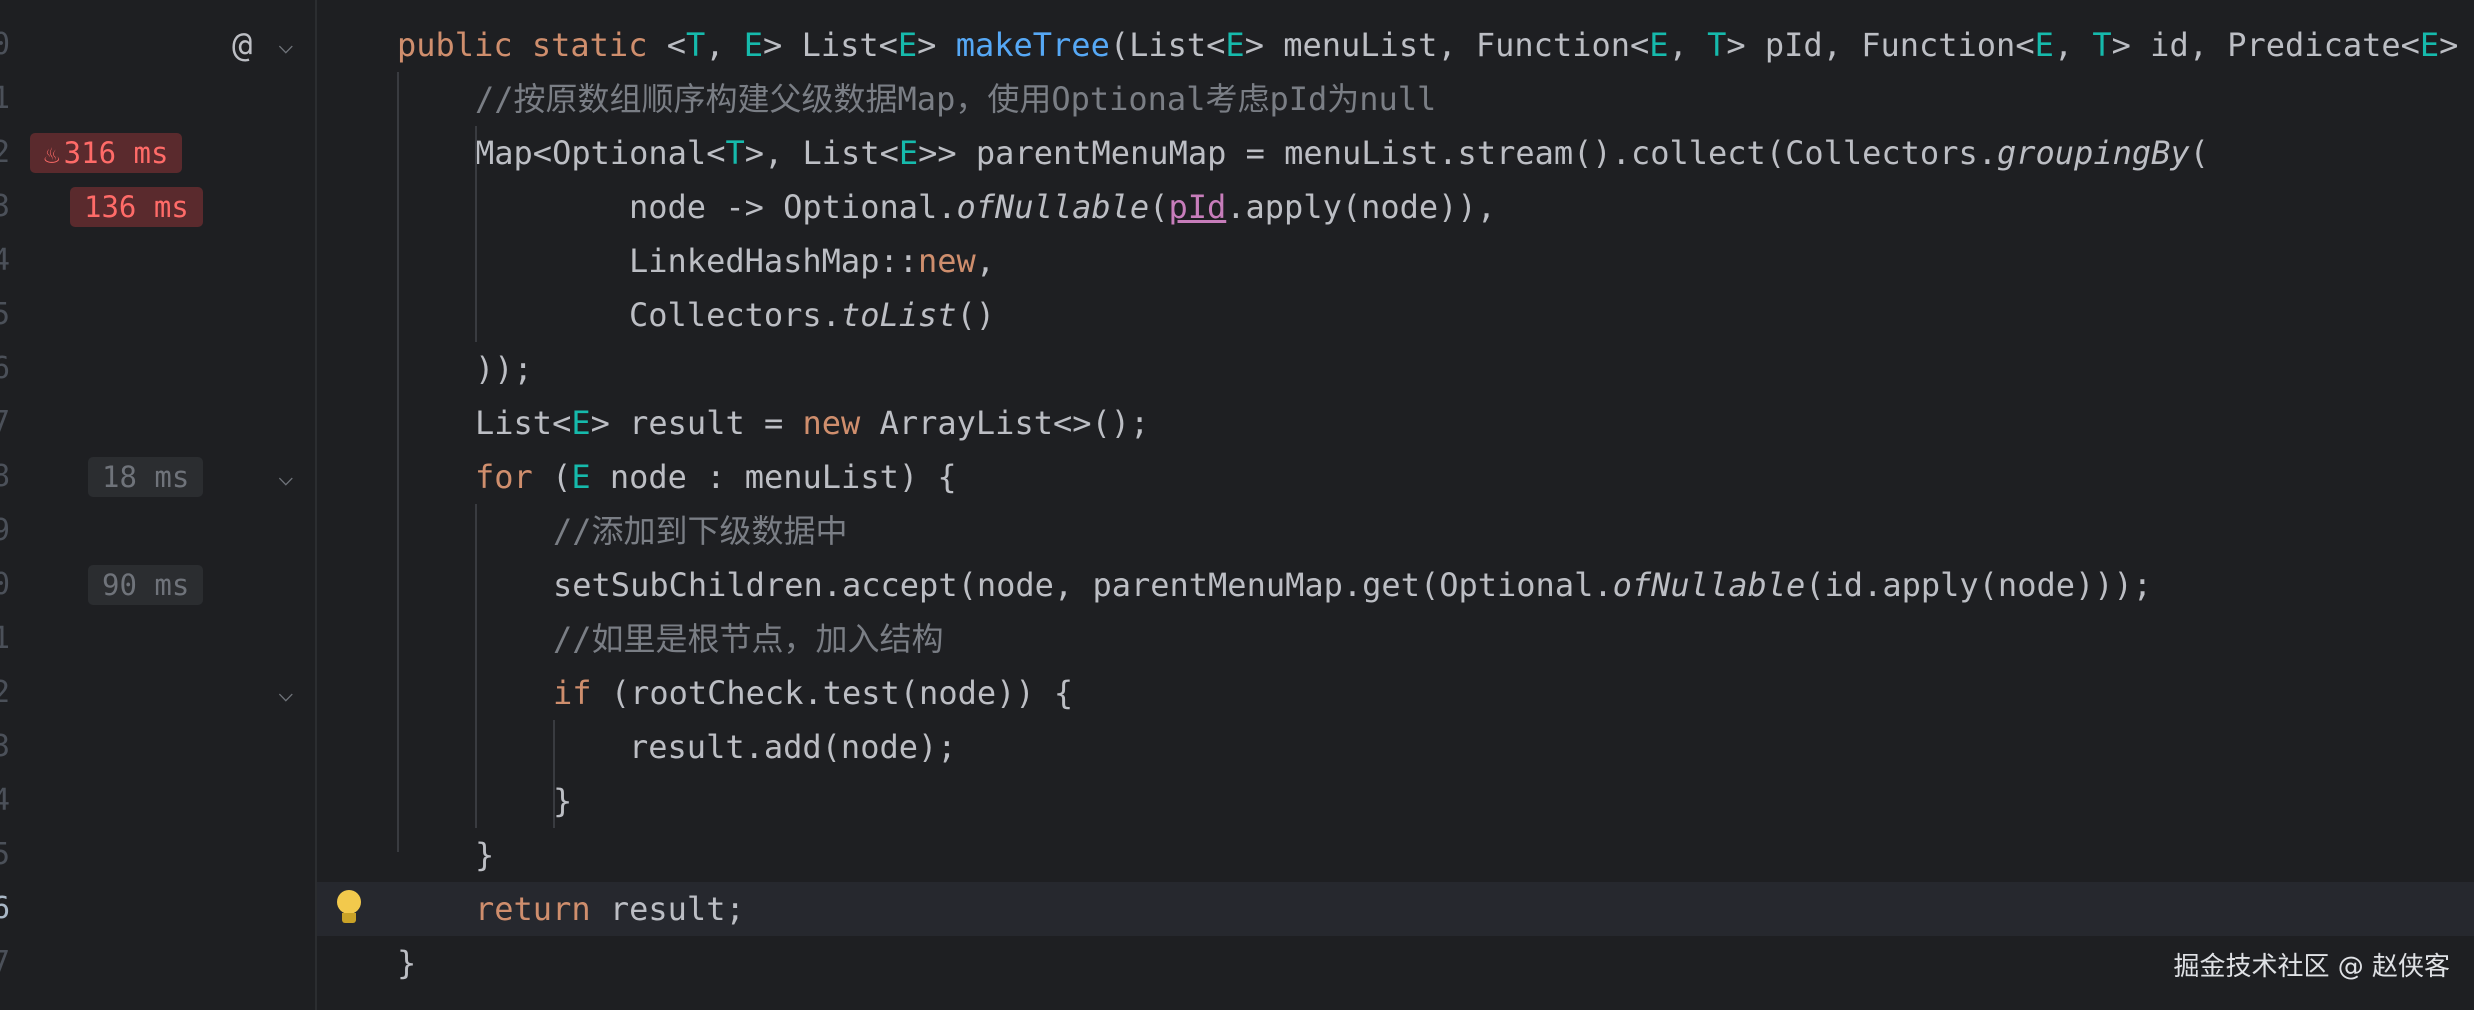  I want to click on code-token: >, List<, so click(821, 153).